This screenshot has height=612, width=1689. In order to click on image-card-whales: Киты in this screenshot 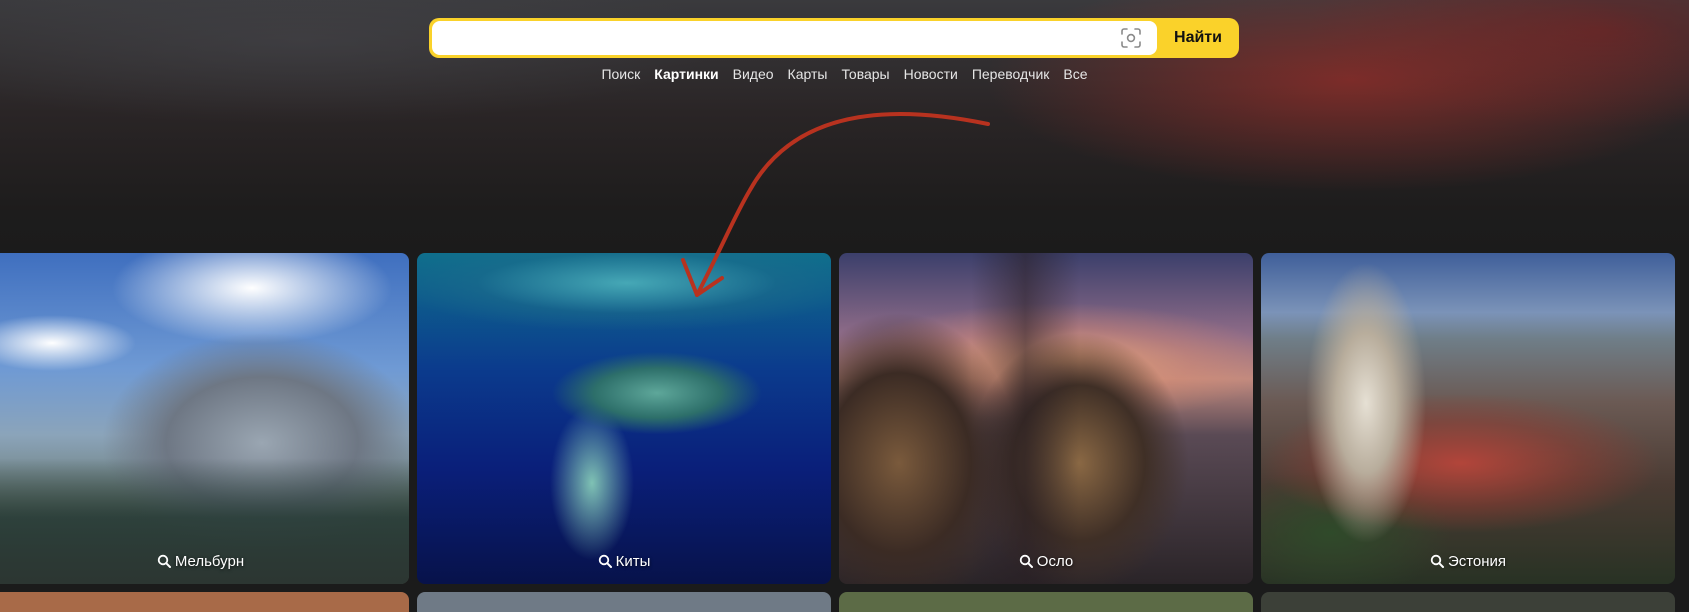, I will do `click(624, 418)`.